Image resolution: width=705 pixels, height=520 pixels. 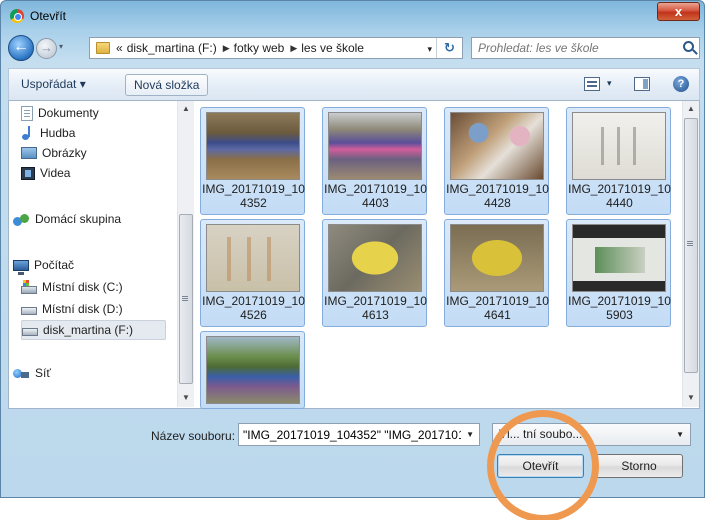 I want to click on cancel-button: Storno, so click(x=639, y=466).